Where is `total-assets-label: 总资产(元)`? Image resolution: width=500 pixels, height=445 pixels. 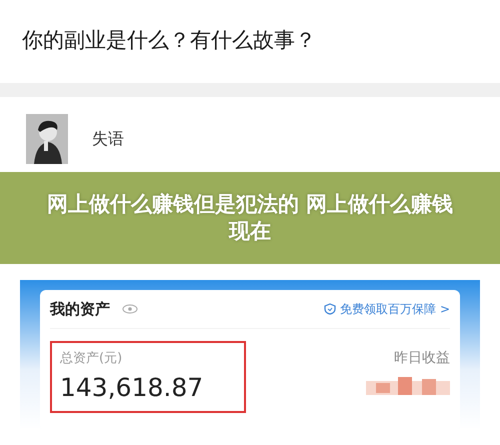
total-assets-label: 总资产(元) is located at coordinates (92, 358).